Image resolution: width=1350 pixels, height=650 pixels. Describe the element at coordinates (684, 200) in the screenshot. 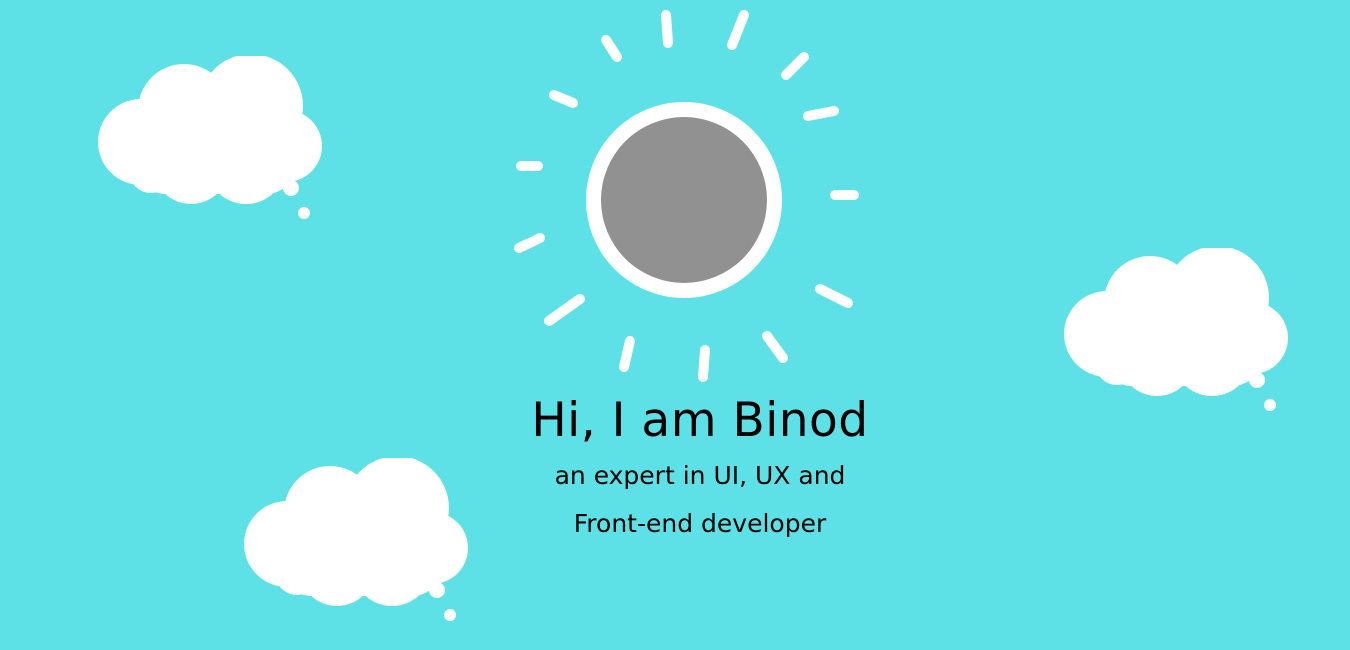

I see `sun-core` at that location.